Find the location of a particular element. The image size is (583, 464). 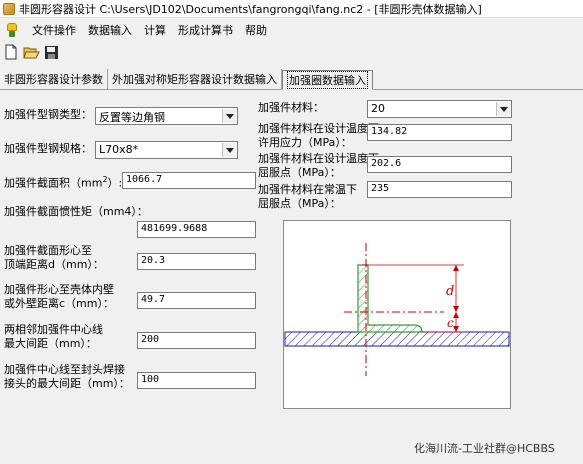

weld-spacing-label: 加强件中心线至封头焊接 接头的最大间距（mm）： is located at coordinates (67, 376).